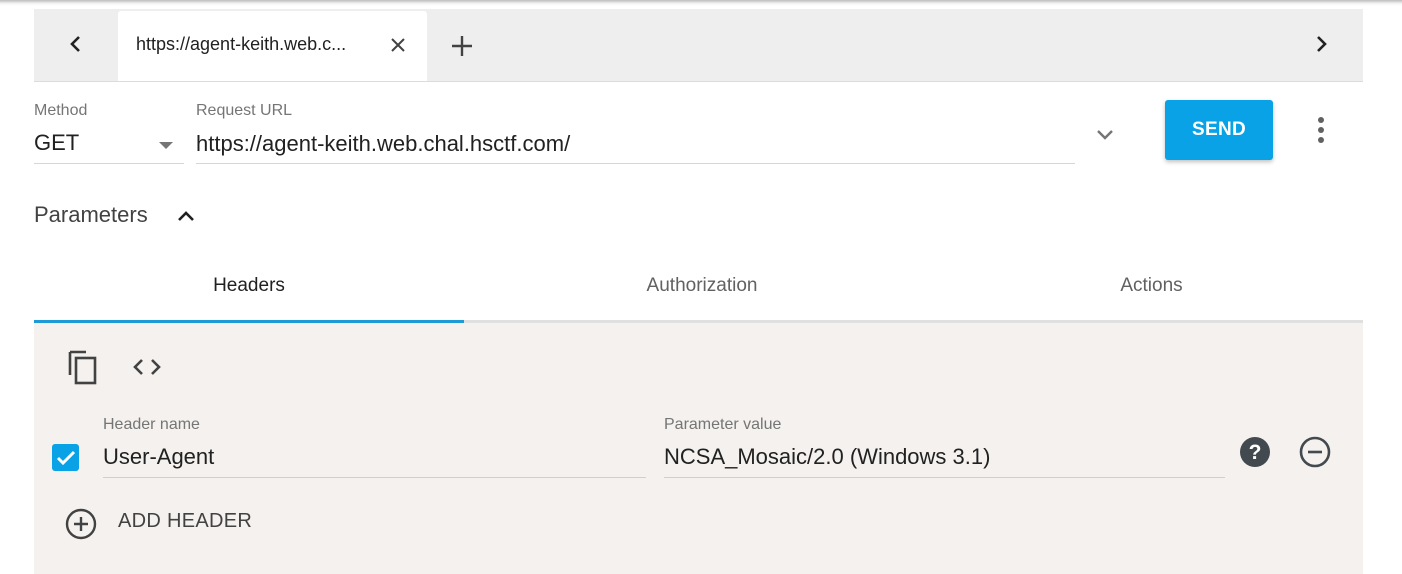 This screenshot has height=574, width=1402. Describe the element at coordinates (109, 163) in the screenshot. I see `method-underline` at that location.